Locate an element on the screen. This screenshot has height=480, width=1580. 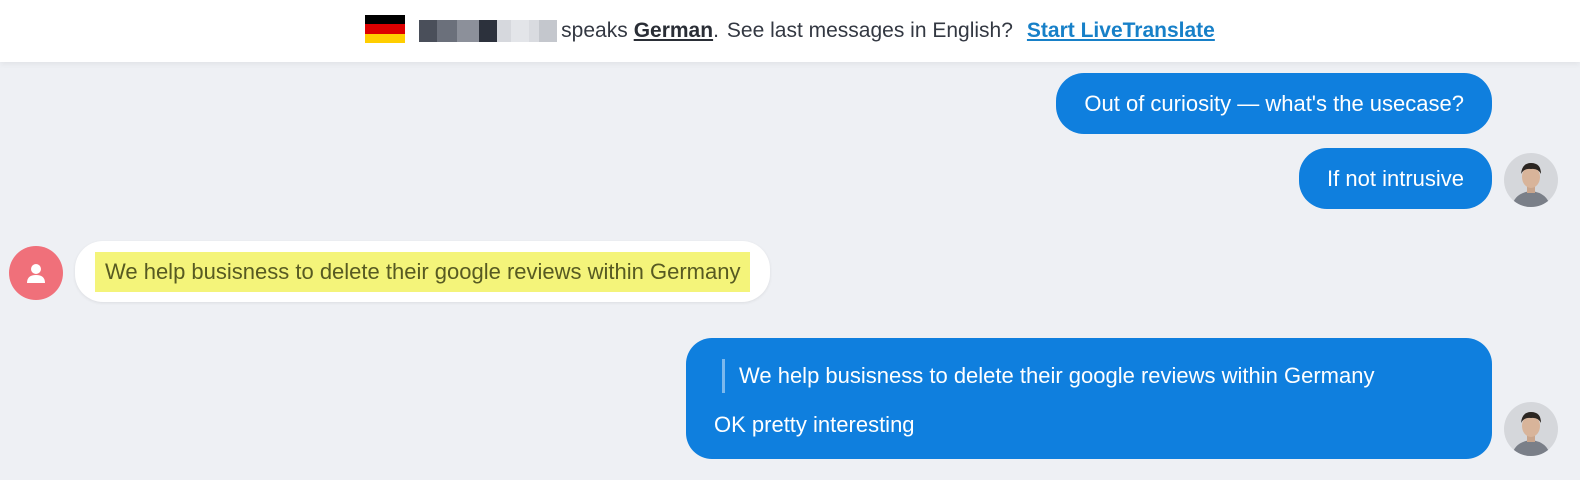
outgoing-message: Out of curiosity — what's the usecase? is located at coordinates (1274, 103).